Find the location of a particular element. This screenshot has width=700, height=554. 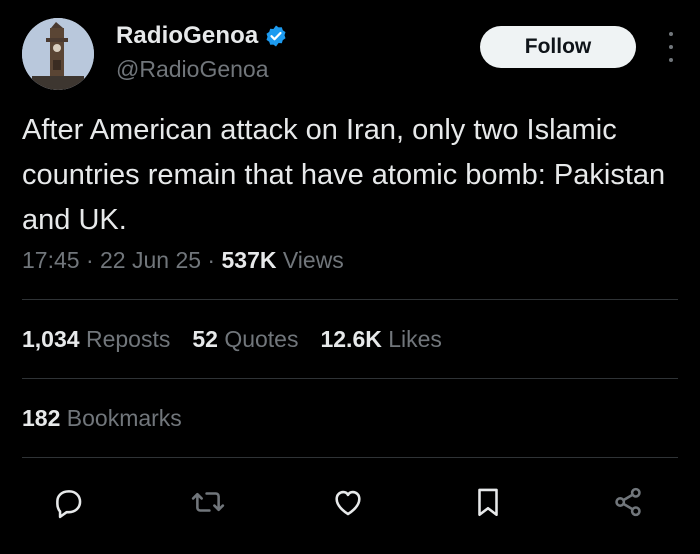

like-icon is located at coordinates (348, 502).